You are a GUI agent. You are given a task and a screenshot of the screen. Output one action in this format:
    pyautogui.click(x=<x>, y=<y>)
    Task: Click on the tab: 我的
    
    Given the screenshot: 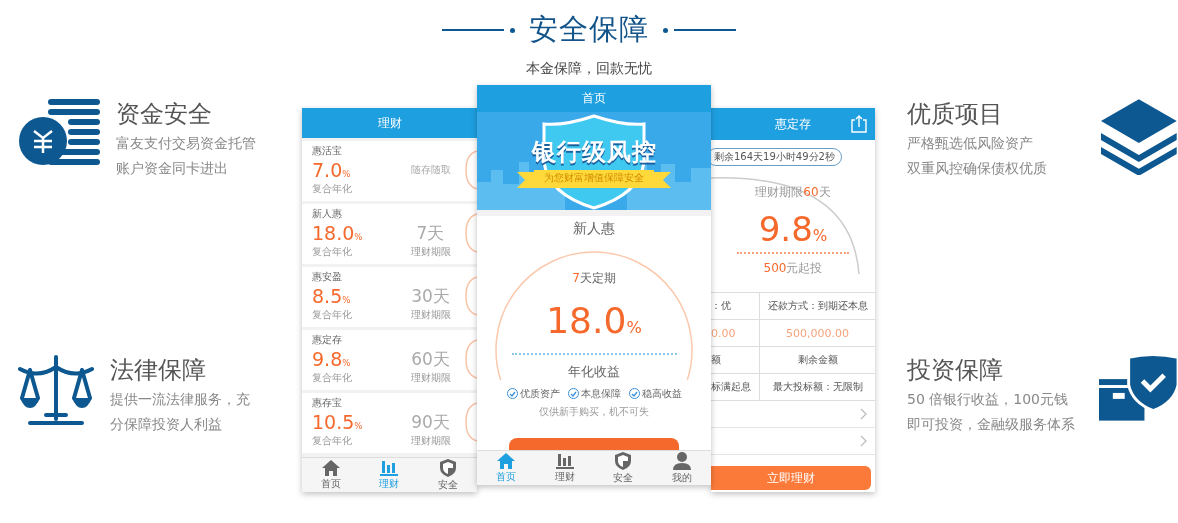 What is the action you would take?
    pyautogui.click(x=681, y=468)
    